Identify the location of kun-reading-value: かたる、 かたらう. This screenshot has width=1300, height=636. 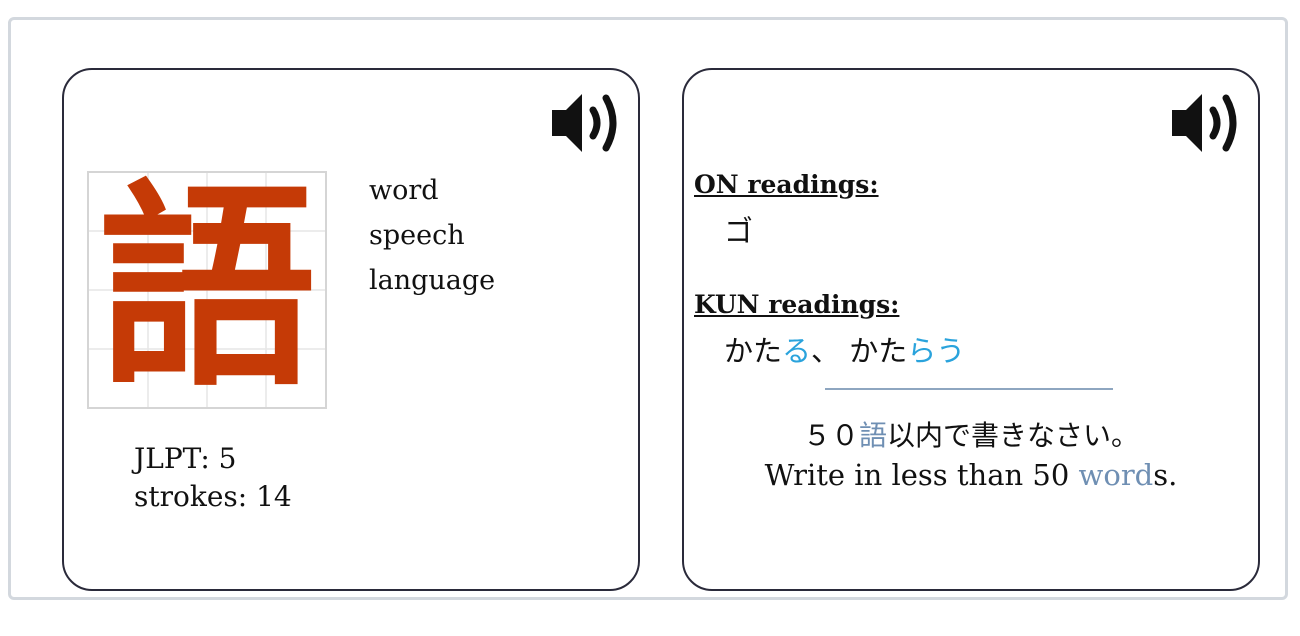
(844, 349).